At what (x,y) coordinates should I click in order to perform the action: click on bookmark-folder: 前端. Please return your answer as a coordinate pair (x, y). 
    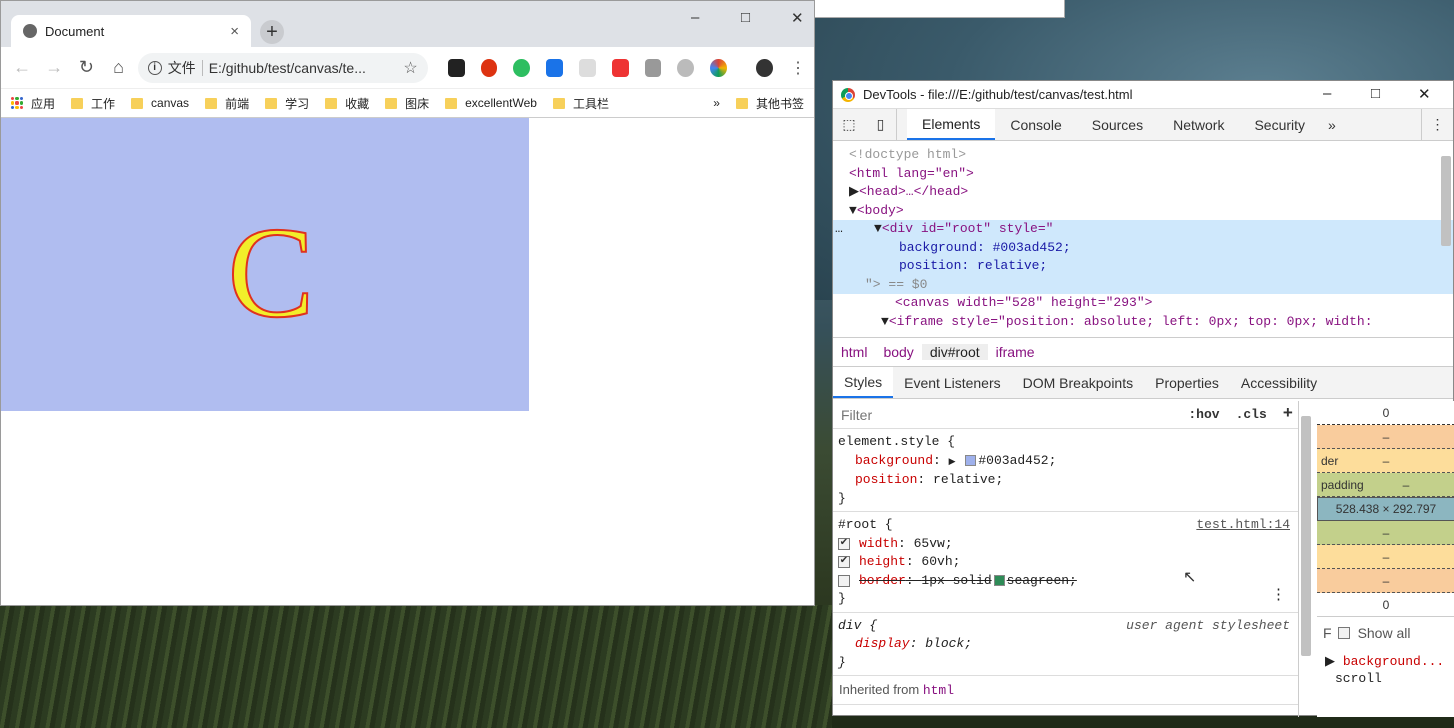
    Looking at the image, I should click on (227, 103).